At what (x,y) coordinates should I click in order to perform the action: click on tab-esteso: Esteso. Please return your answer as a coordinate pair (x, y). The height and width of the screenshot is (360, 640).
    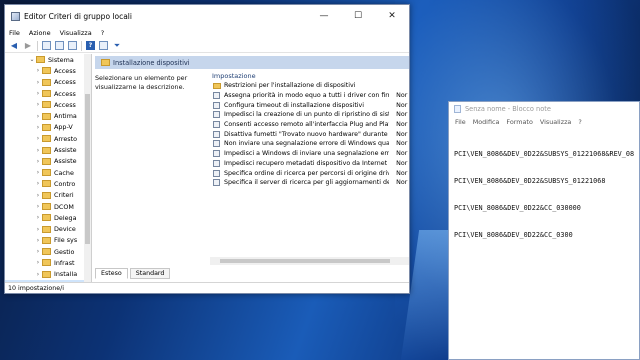
    Looking at the image, I should click on (111, 273).